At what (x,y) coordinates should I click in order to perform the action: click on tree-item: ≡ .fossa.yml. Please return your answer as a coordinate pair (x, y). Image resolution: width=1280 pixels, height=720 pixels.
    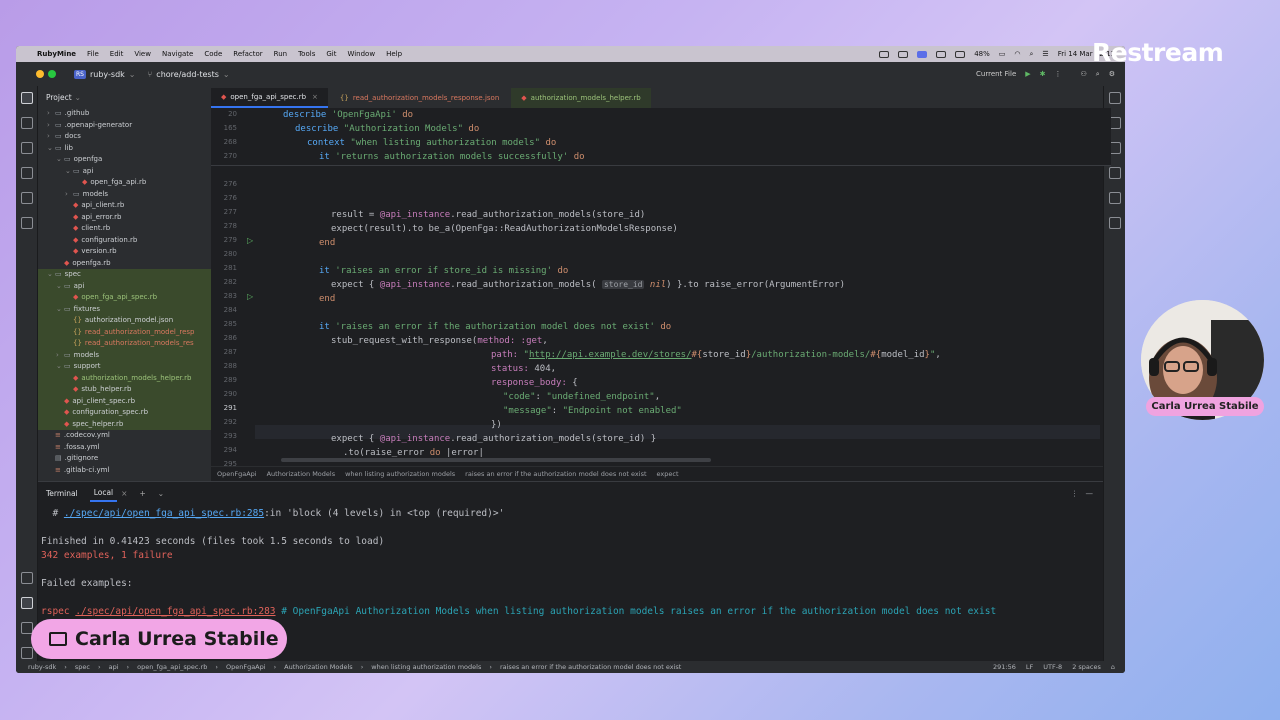
    Looking at the image, I should click on (124, 448).